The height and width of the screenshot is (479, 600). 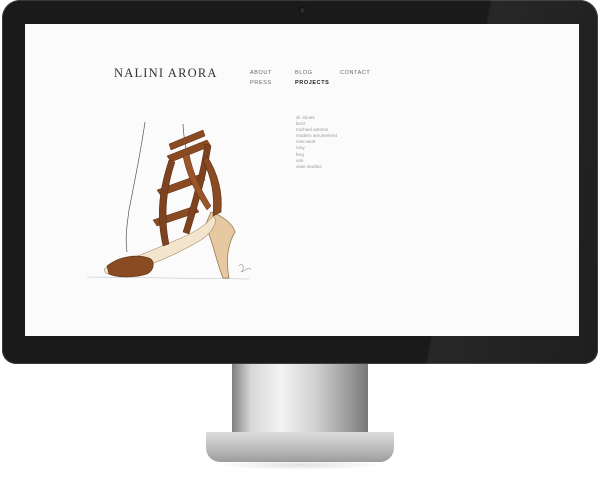 I want to click on camera-icon, so click(x=302, y=10).